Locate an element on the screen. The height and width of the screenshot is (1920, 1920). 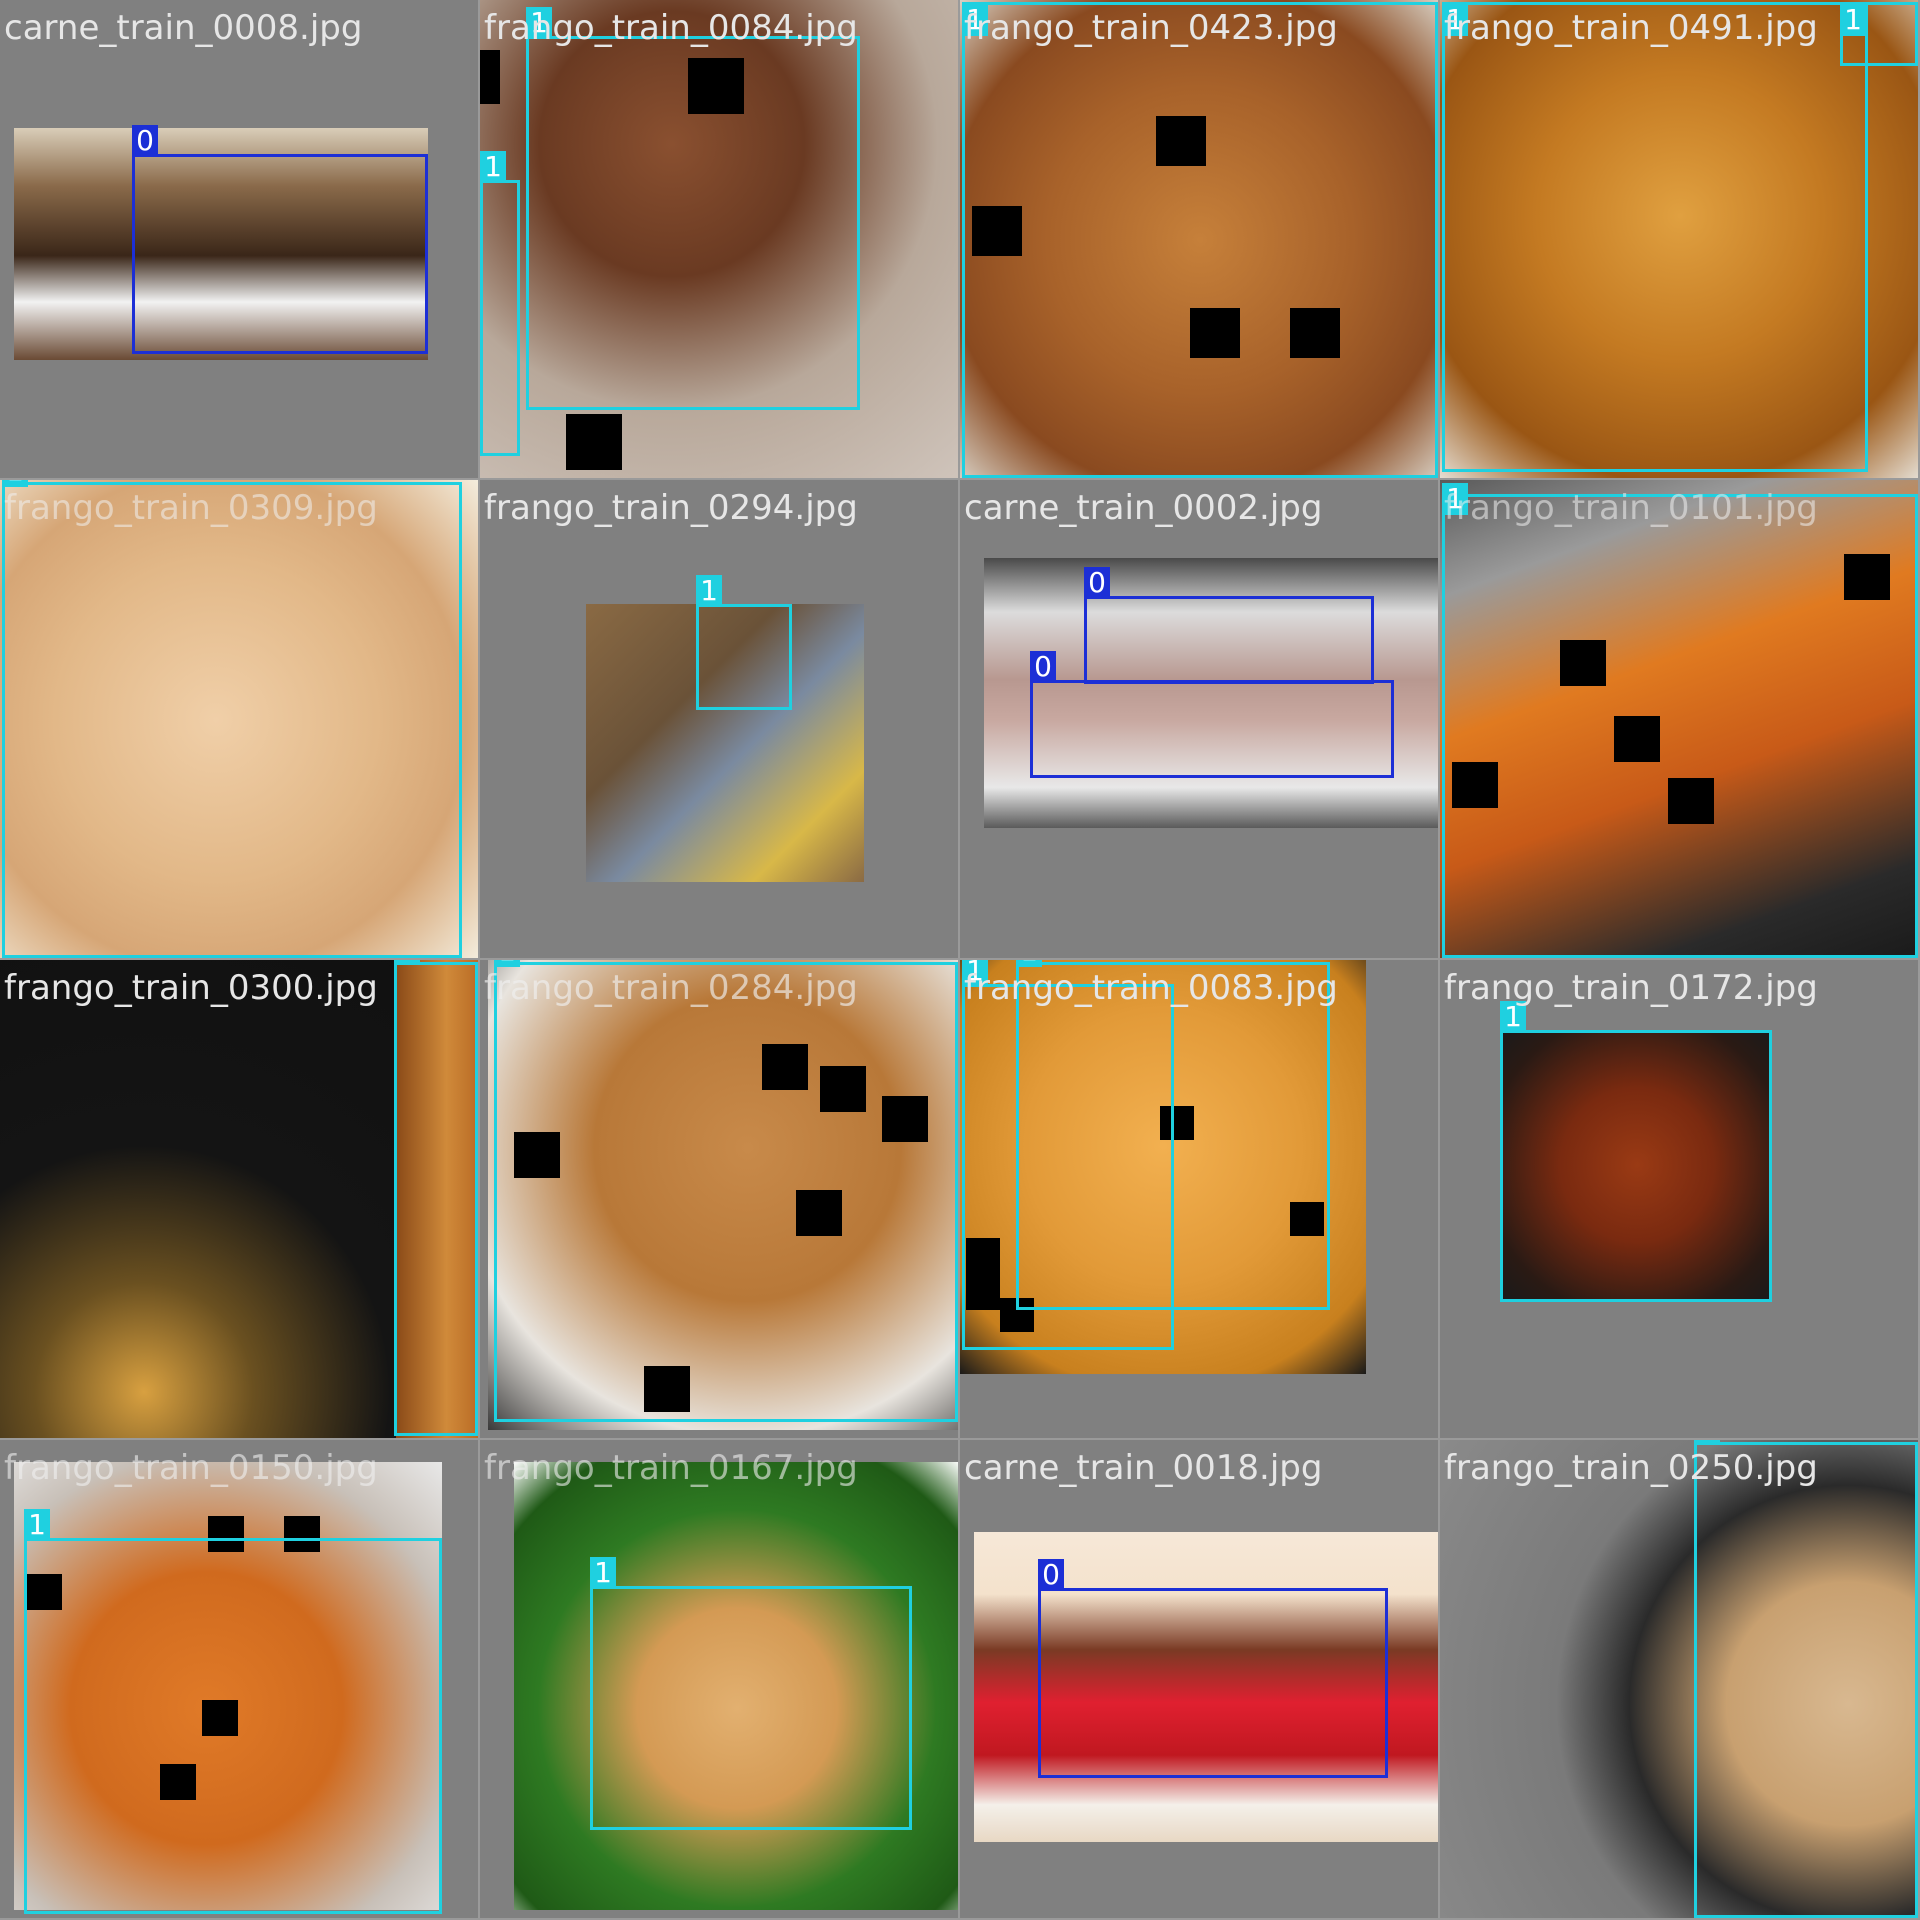
mosaic-tile: 1 frango_train_0150.jpg is located at coordinates (240, 1680).